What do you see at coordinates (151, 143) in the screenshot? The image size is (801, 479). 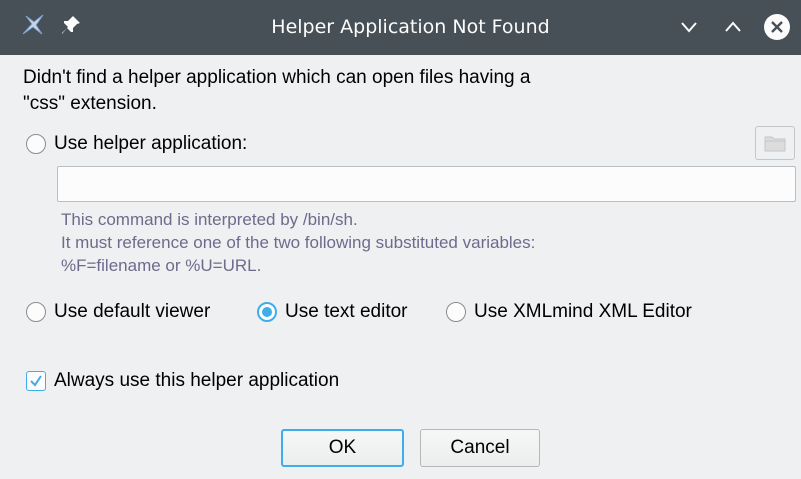 I see `use-helper-label: Use helper application:` at bounding box center [151, 143].